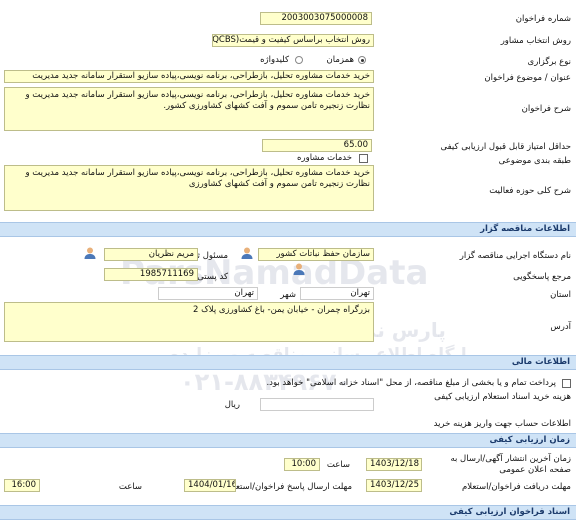  Describe the element at coordinates (560, 327) in the screenshot. I see `address-label: آدرس` at that location.